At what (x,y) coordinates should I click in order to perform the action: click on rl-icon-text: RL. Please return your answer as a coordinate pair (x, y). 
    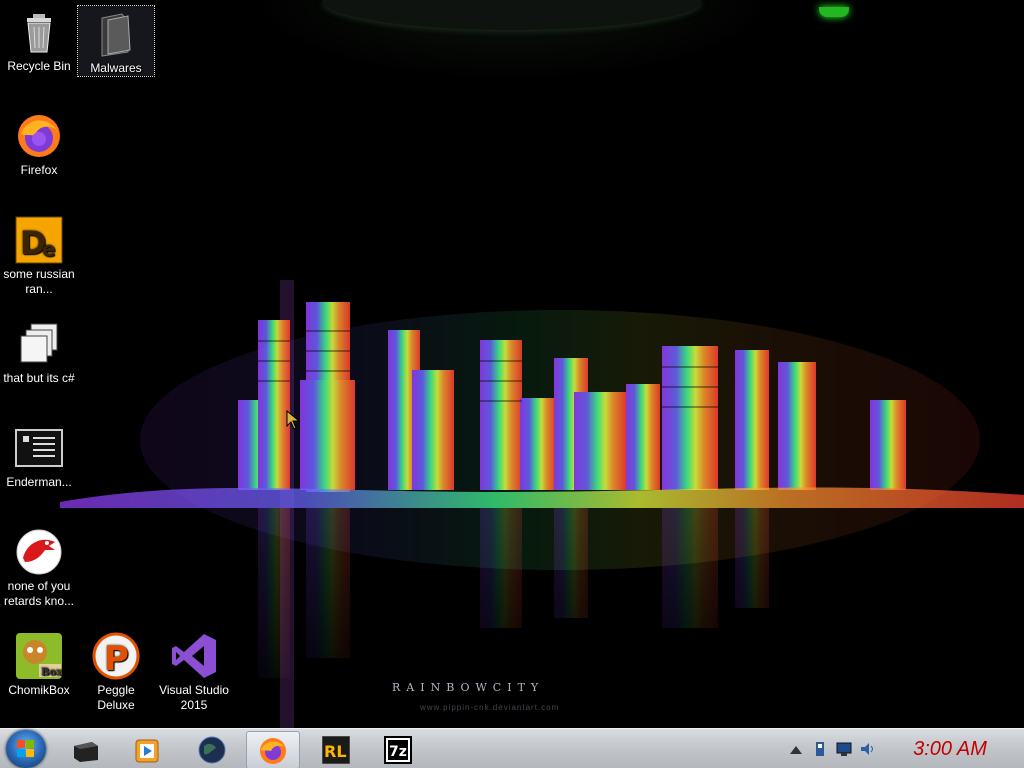
    Looking at the image, I should click on (335, 751).